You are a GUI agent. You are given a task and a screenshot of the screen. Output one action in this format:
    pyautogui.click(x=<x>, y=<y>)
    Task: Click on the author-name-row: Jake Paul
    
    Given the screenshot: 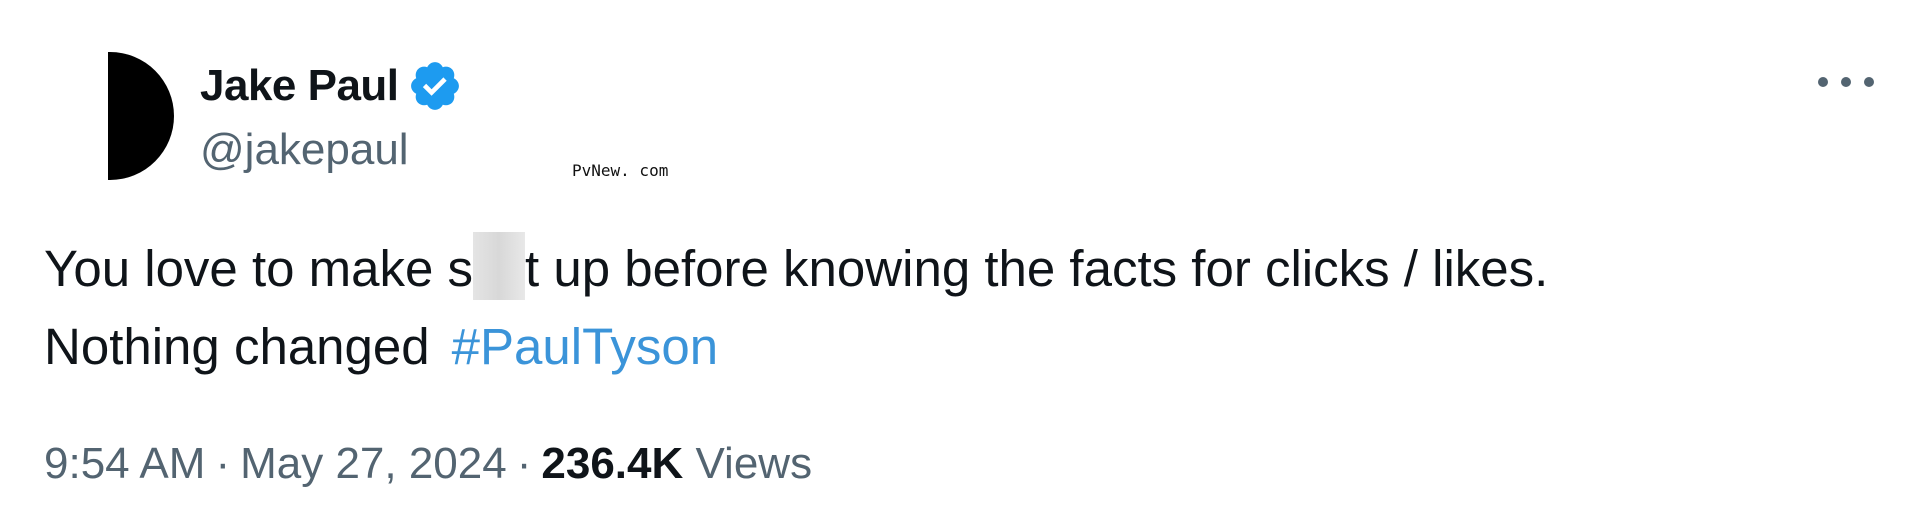 What is the action you would take?
    pyautogui.click(x=331, y=86)
    